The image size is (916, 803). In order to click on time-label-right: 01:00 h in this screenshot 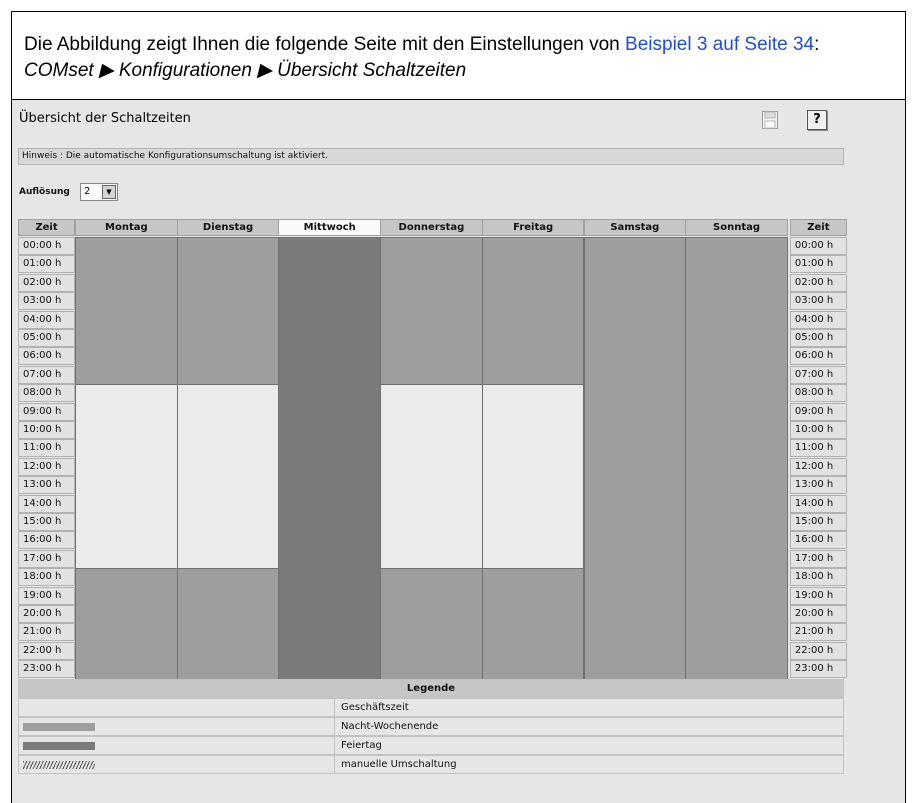, I will do `click(818, 264)`.